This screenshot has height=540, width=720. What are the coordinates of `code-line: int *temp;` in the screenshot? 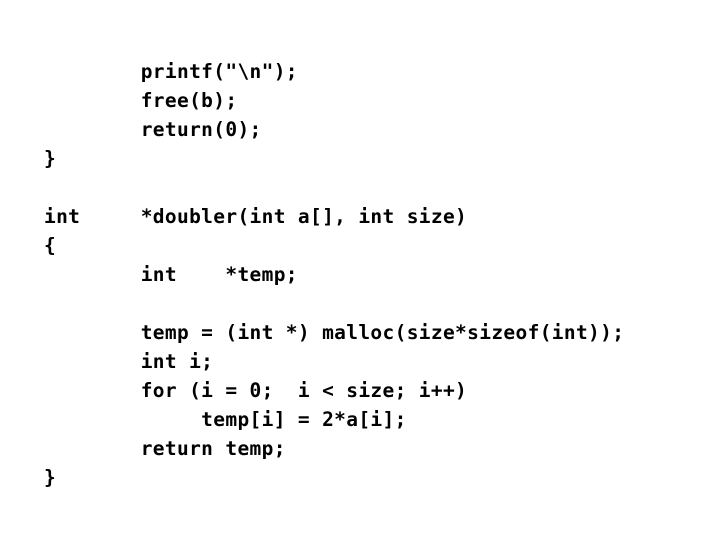 It's located at (171, 274).